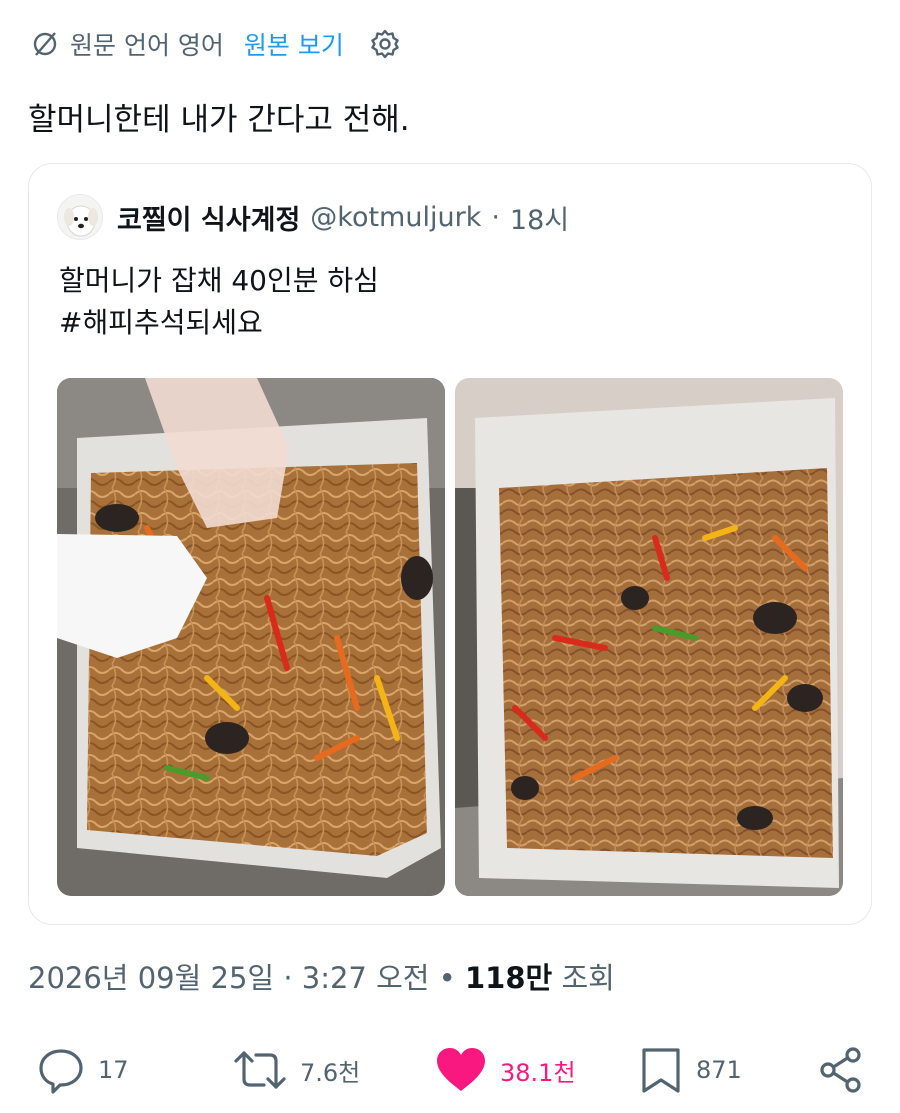 This screenshot has height=1113, width=900. I want to click on tweet-date: 2026년 09월 25일, so click(151, 978).